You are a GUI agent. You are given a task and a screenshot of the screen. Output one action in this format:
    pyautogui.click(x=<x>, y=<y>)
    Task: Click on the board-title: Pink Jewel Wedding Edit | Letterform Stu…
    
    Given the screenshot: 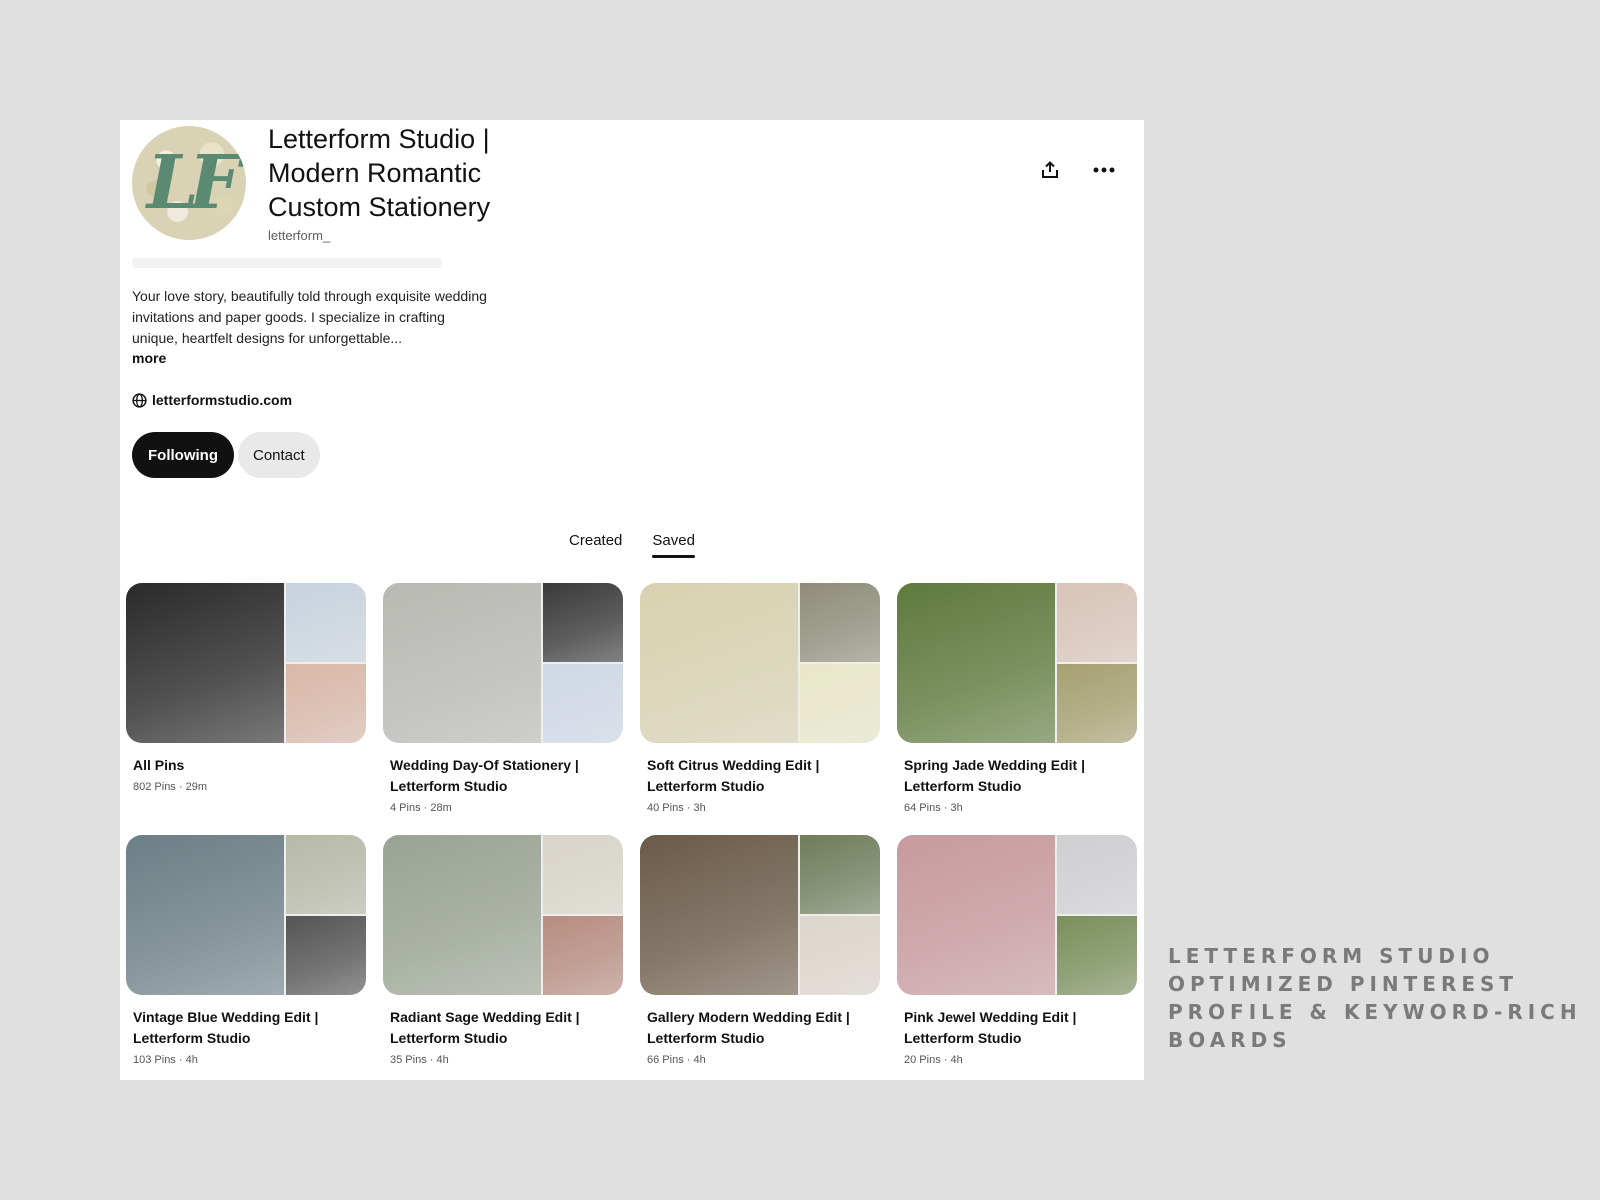 What is the action you would take?
    pyautogui.click(x=990, y=1027)
    